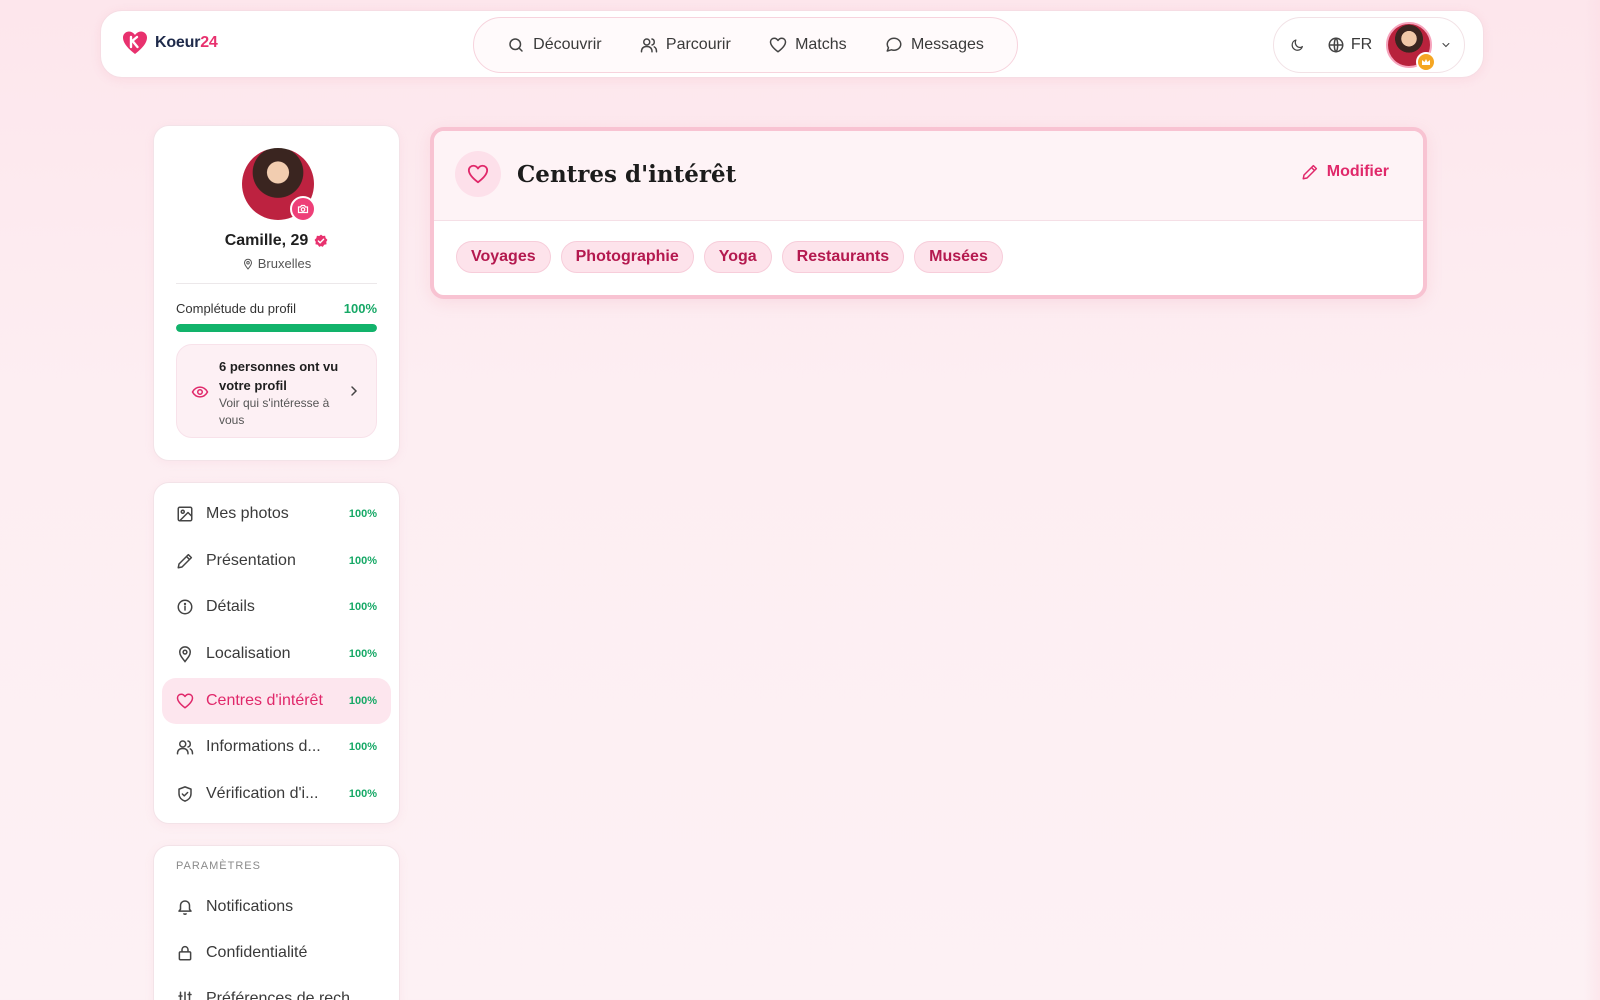  I want to click on crown-icon, so click(1426, 62).